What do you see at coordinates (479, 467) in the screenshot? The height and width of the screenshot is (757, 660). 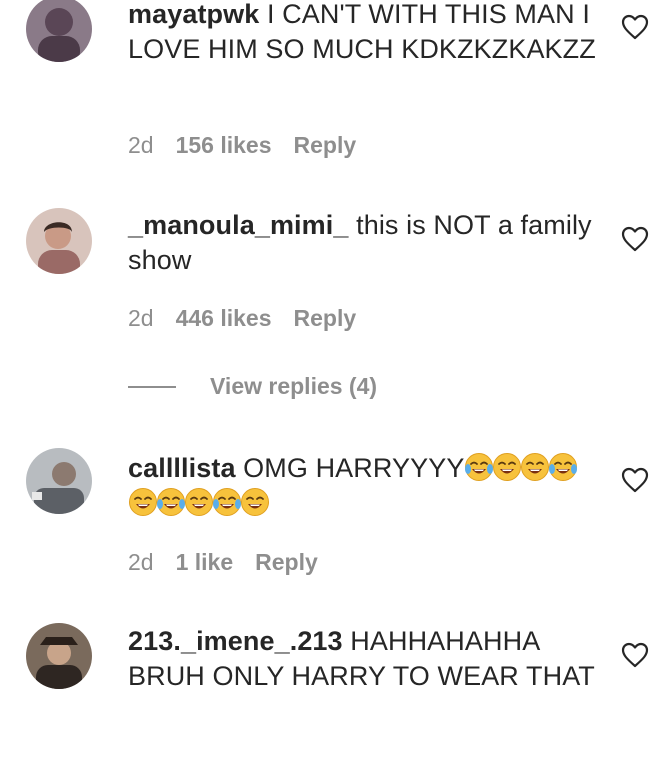 I see `face-with-tears-of-joy-icon` at bounding box center [479, 467].